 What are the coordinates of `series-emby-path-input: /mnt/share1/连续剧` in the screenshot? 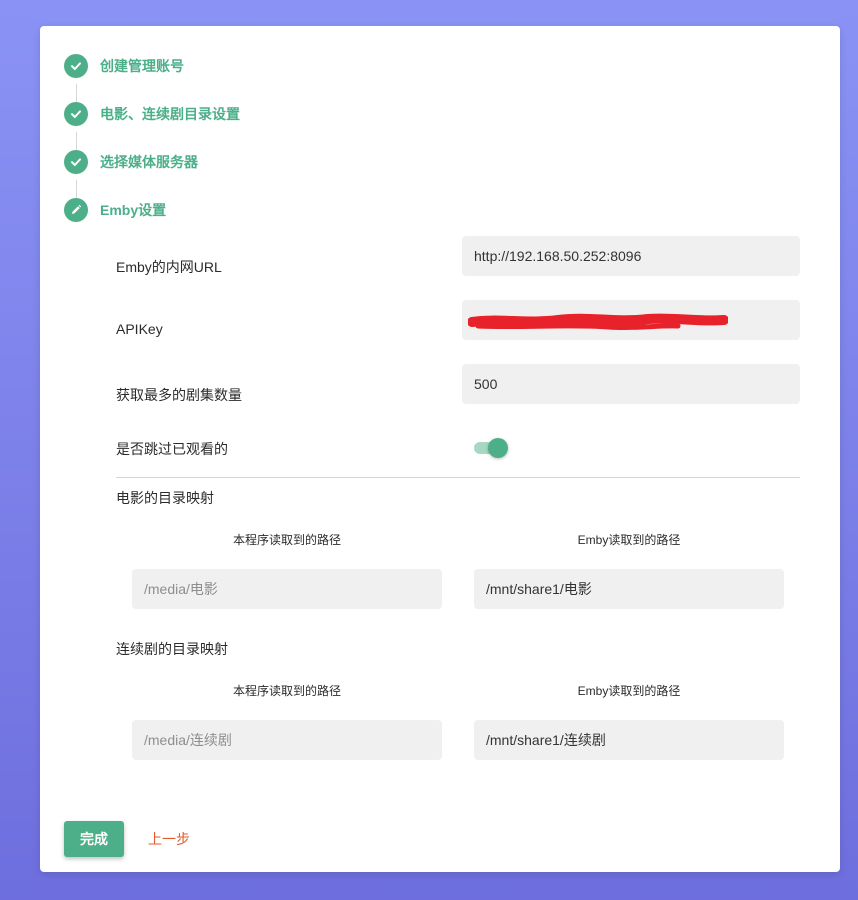 It's located at (629, 740).